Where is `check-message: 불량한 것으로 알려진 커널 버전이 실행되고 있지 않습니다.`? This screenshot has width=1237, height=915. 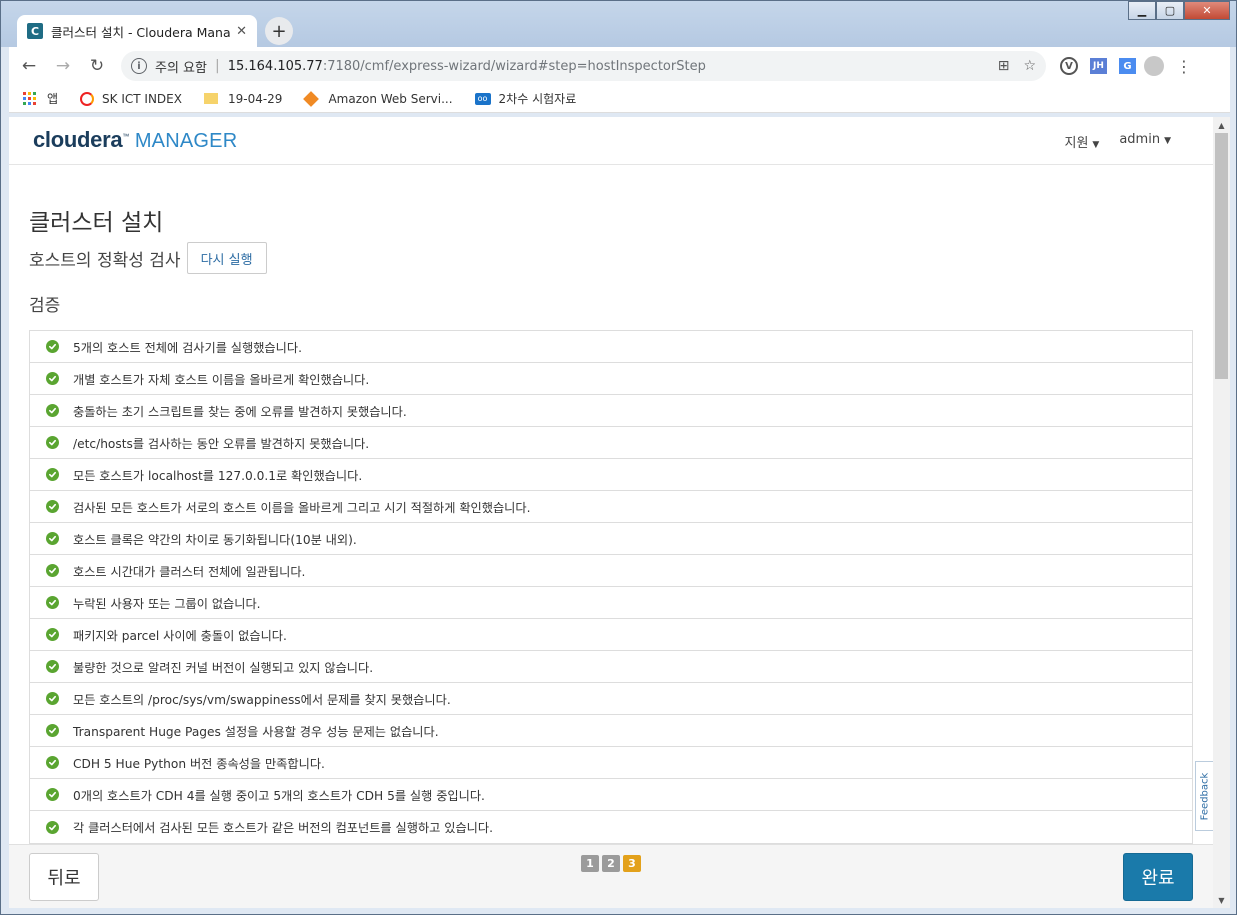
check-message: 불량한 것으로 알려진 커널 버전이 실행되고 있지 않습니다. is located at coordinates (223, 667).